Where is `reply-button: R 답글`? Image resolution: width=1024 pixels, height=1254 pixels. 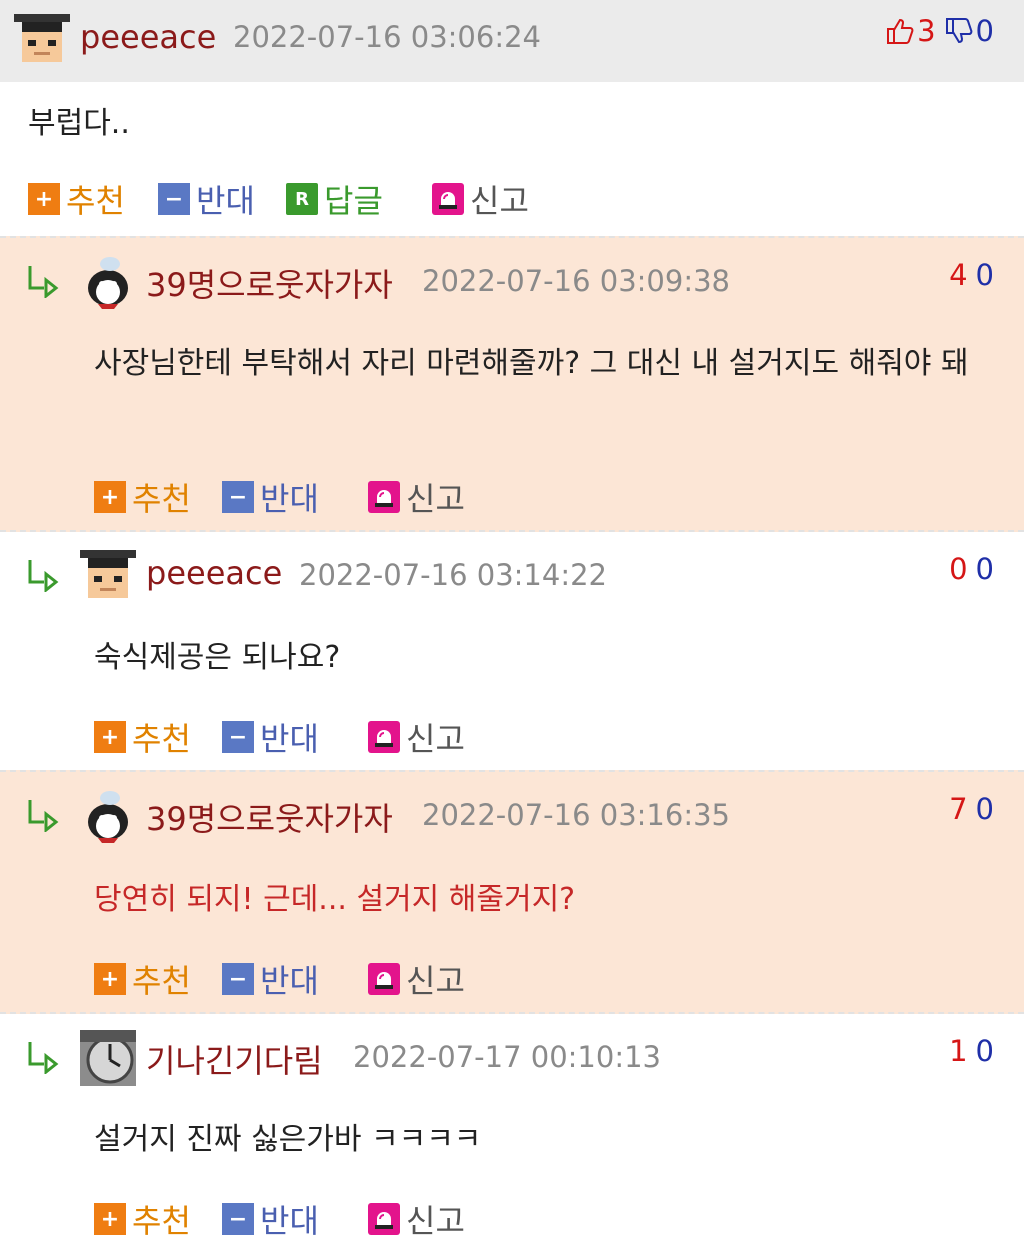 reply-button: R 답글 is located at coordinates (334, 199).